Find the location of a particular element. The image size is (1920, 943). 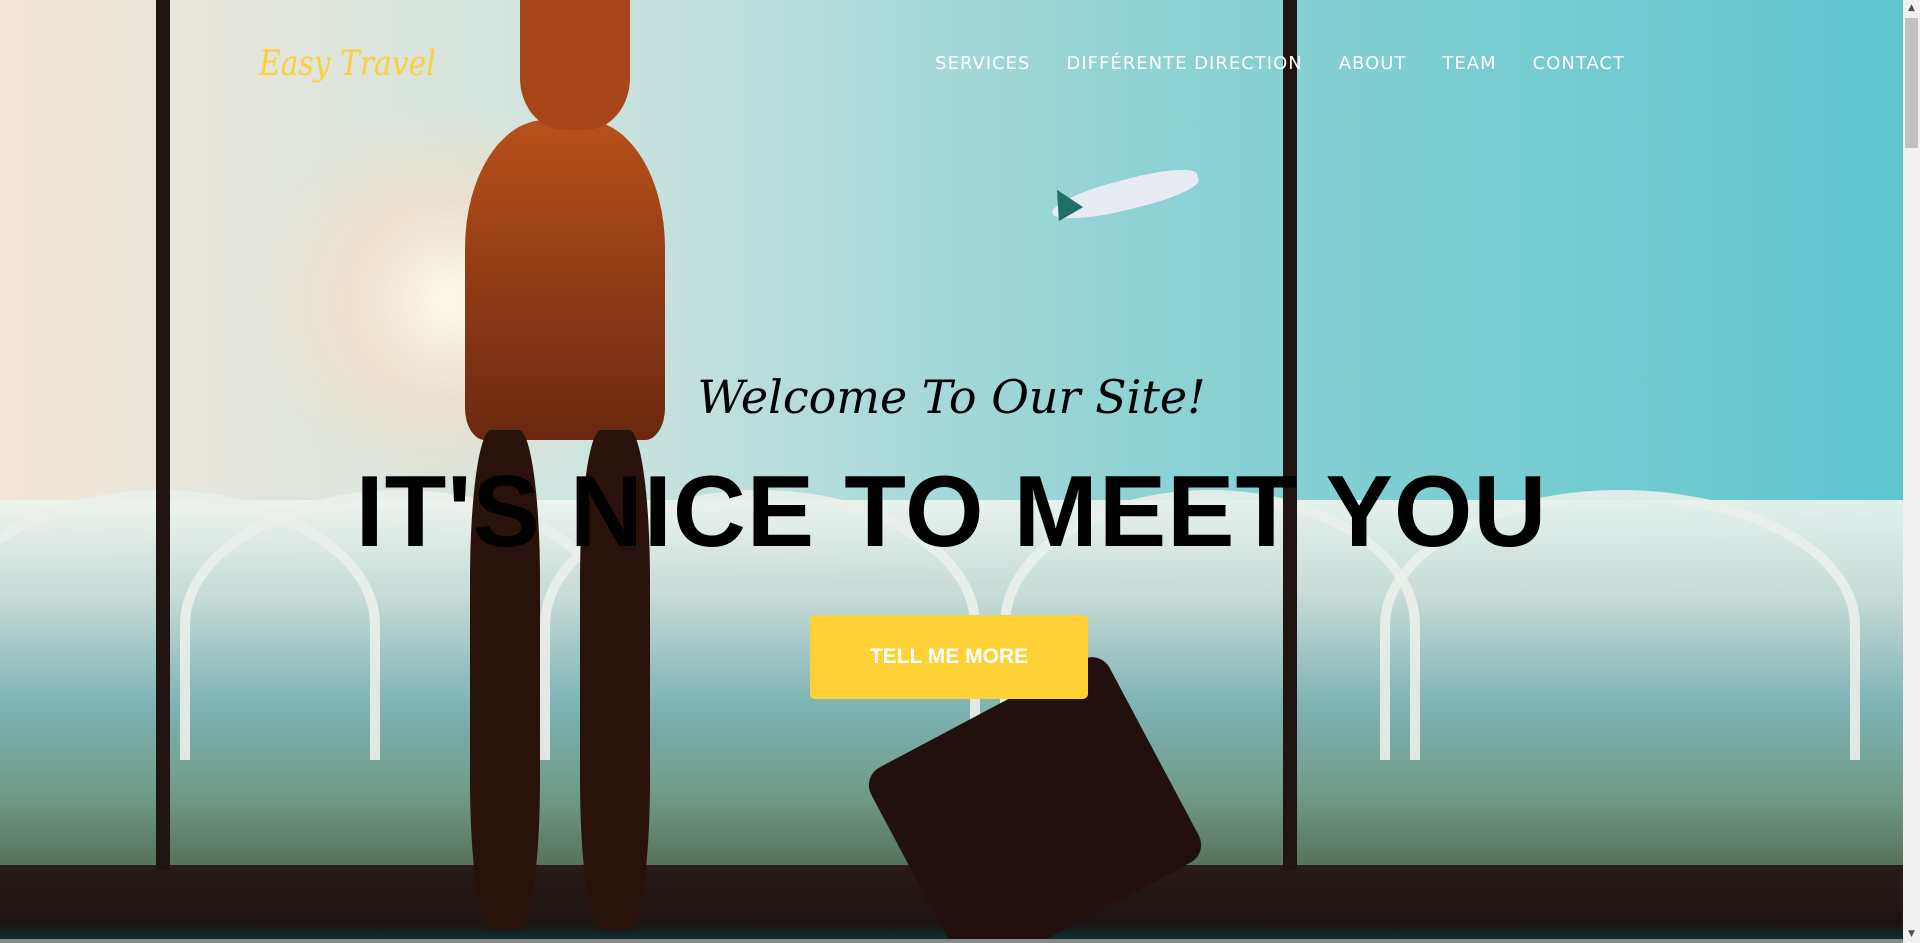

nav-item-about: ABOUT is located at coordinates (1373, 63).